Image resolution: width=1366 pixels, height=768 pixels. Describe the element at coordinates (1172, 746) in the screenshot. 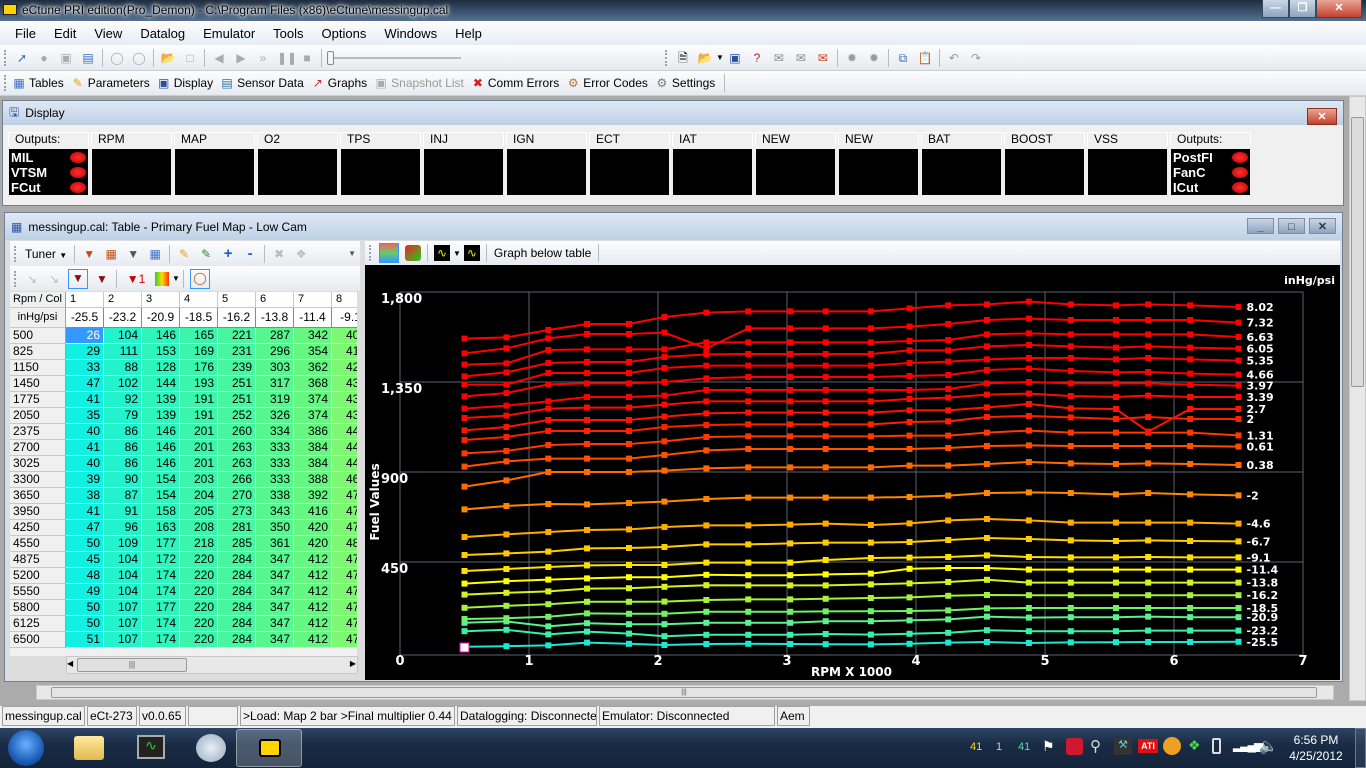

I see `update-icon` at that location.